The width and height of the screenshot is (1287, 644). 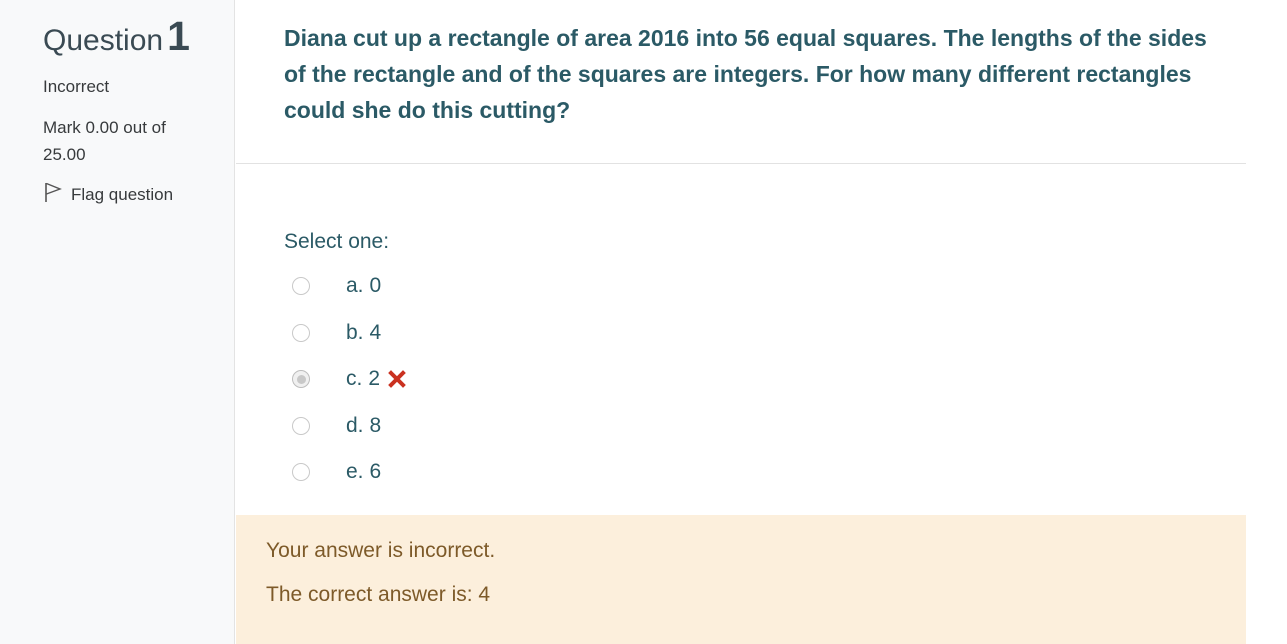 What do you see at coordinates (375, 425) in the screenshot?
I see `option-value: 8` at bounding box center [375, 425].